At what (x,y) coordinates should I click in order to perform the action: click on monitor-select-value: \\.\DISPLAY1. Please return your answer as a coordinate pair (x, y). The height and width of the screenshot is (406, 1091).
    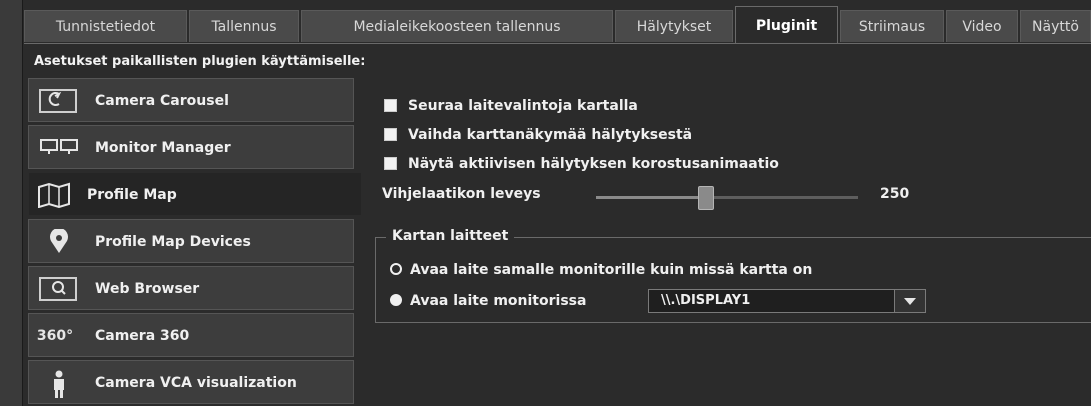
    Looking at the image, I should click on (706, 300).